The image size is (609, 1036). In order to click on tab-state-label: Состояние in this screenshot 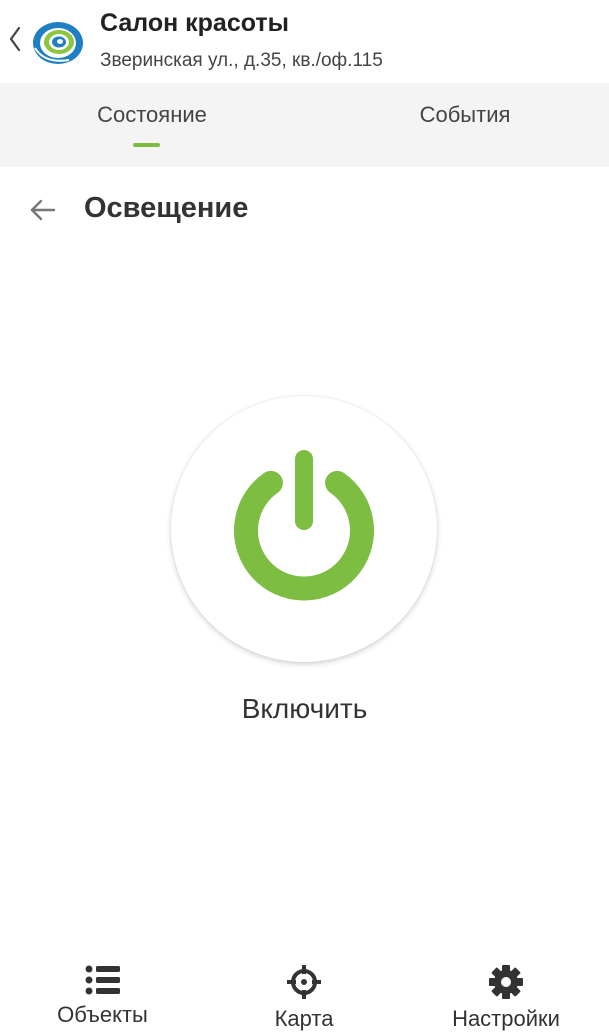, I will do `click(152, 114)`.